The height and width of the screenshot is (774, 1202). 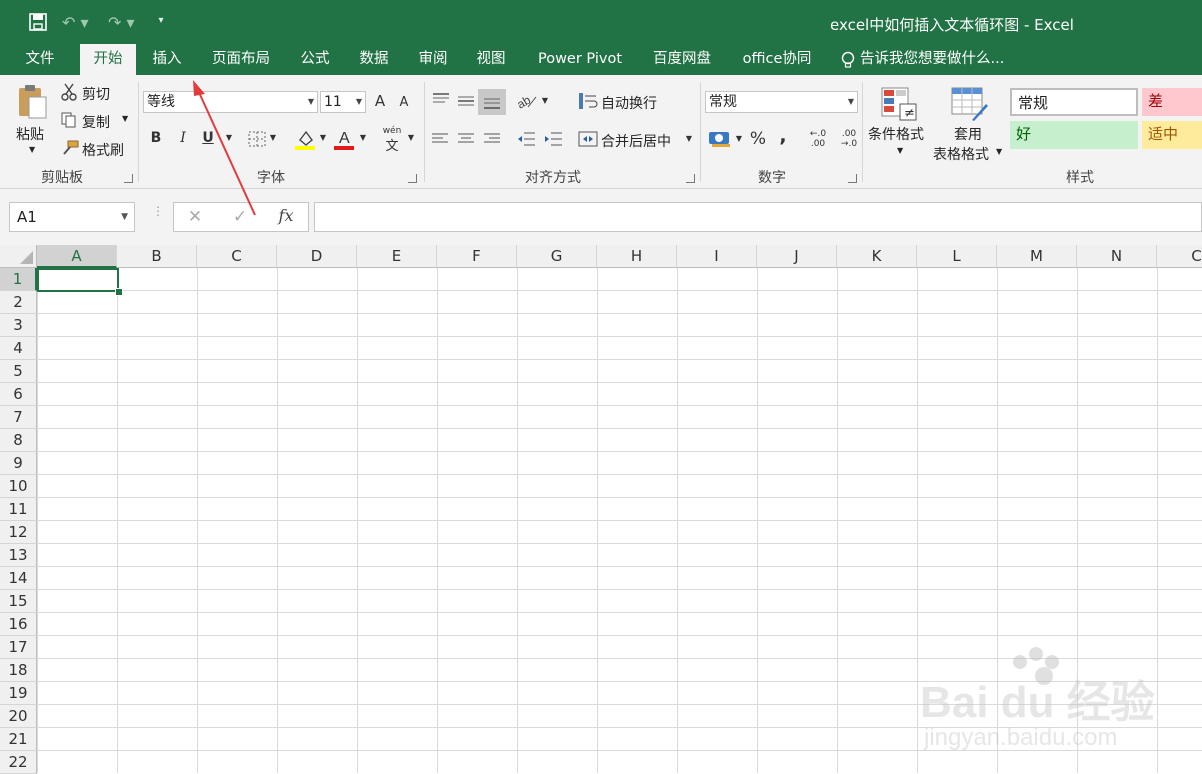 What do you see at coordinates (69, 120) in the screenshot?
I see `copy-icon` at bounding box center [69, 120].